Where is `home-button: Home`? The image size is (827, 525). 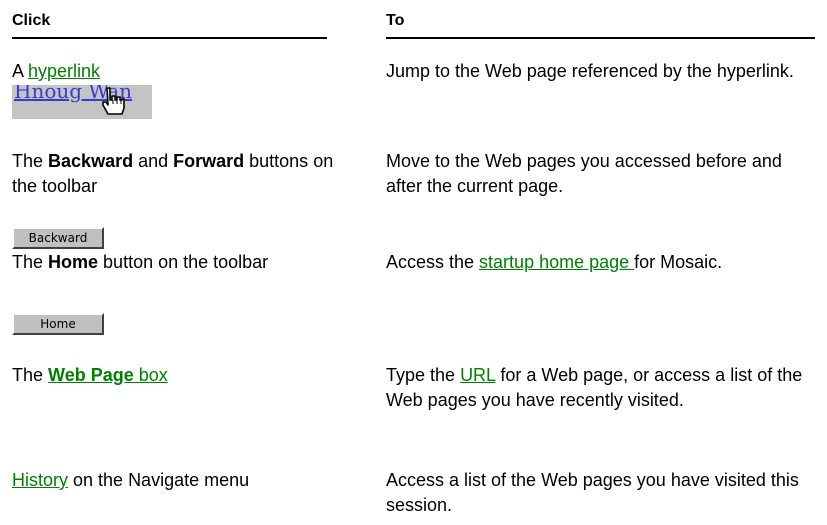
home-button: Home is located at coordinates (58, 324).